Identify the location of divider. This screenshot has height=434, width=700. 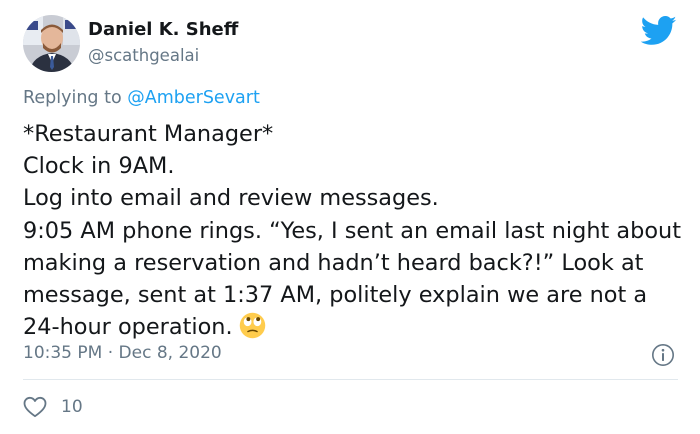
(350, 379).